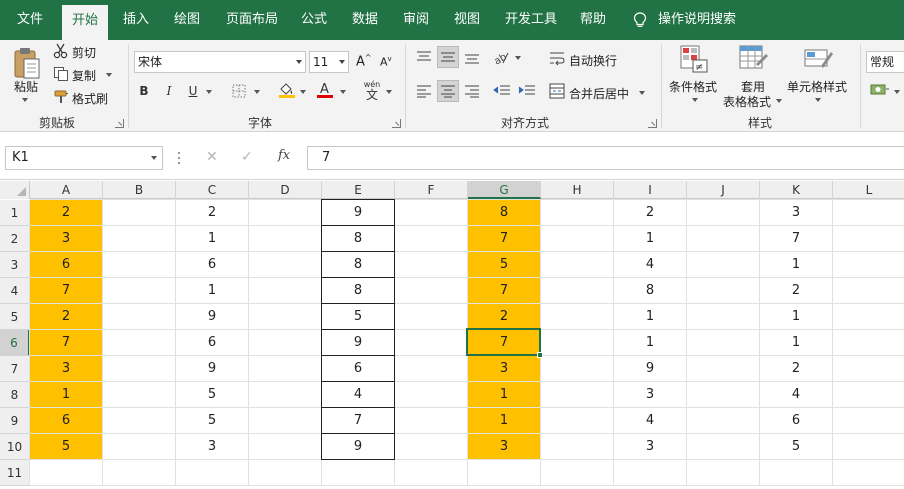 This screenshot has width=904, height=489. Describe the element at coordinates (650, 190) in the screenshot. I see `column-header-i: I` at that location.